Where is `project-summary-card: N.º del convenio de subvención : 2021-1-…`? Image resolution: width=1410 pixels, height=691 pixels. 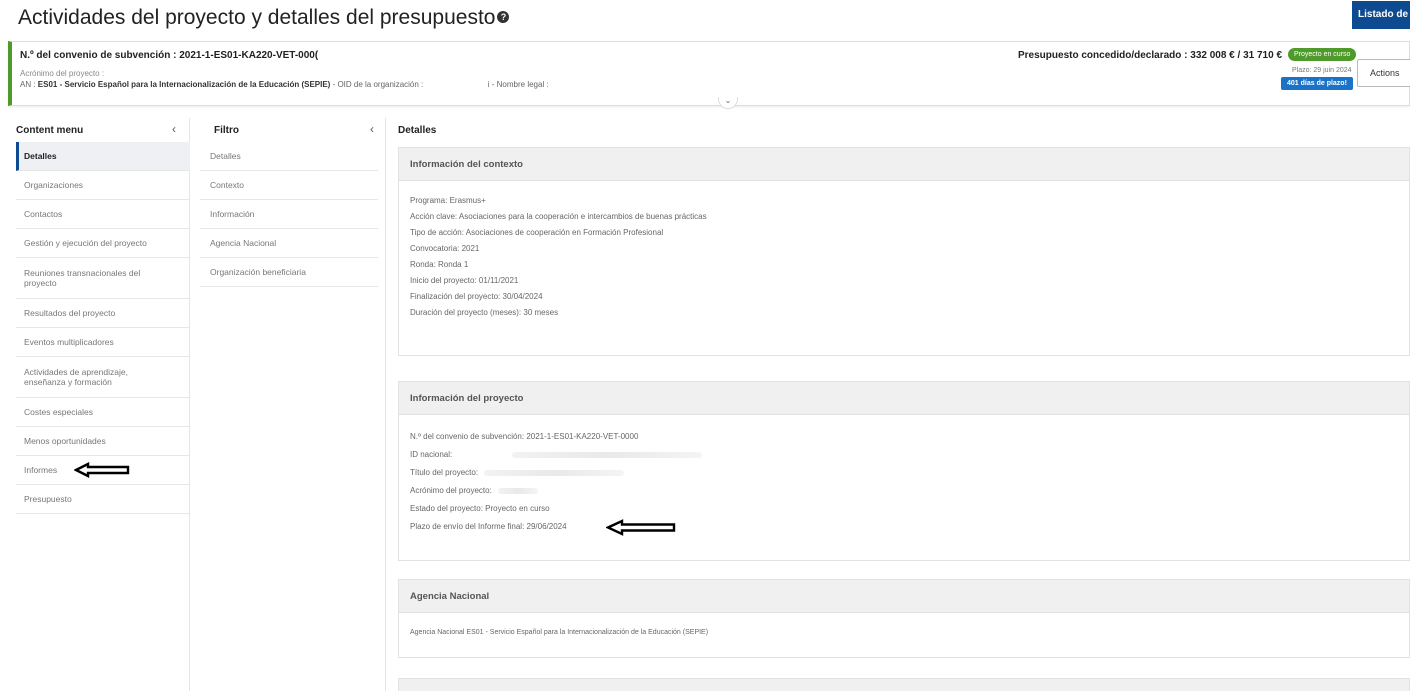
project-summary-card: N.º del convenio de subvención : 2021-1-… is located at coordinates (709, 75).